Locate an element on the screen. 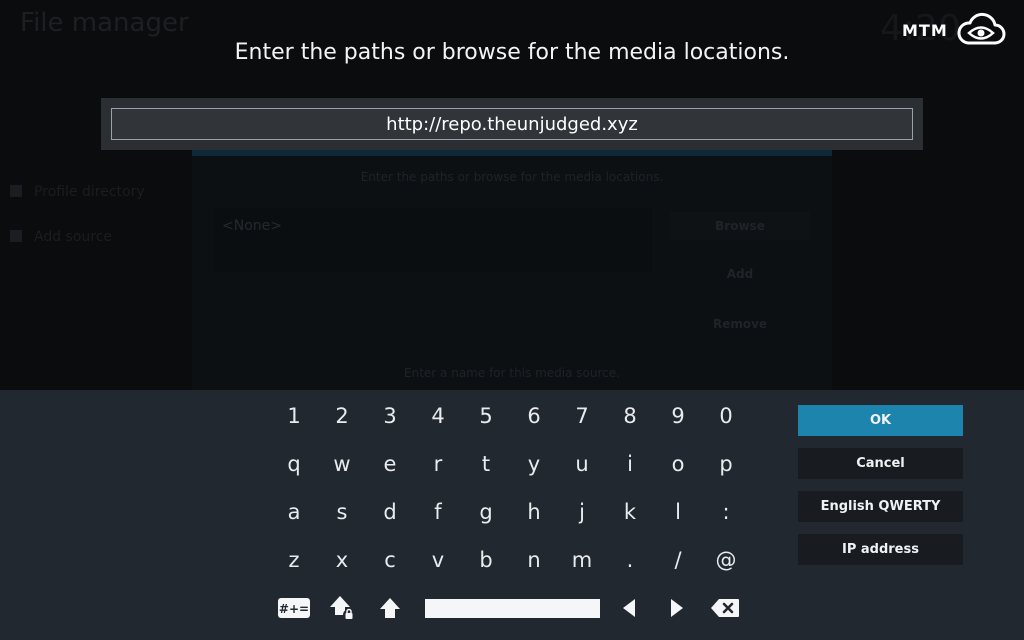  key-6: 6 is located at coordinates (534, 416).